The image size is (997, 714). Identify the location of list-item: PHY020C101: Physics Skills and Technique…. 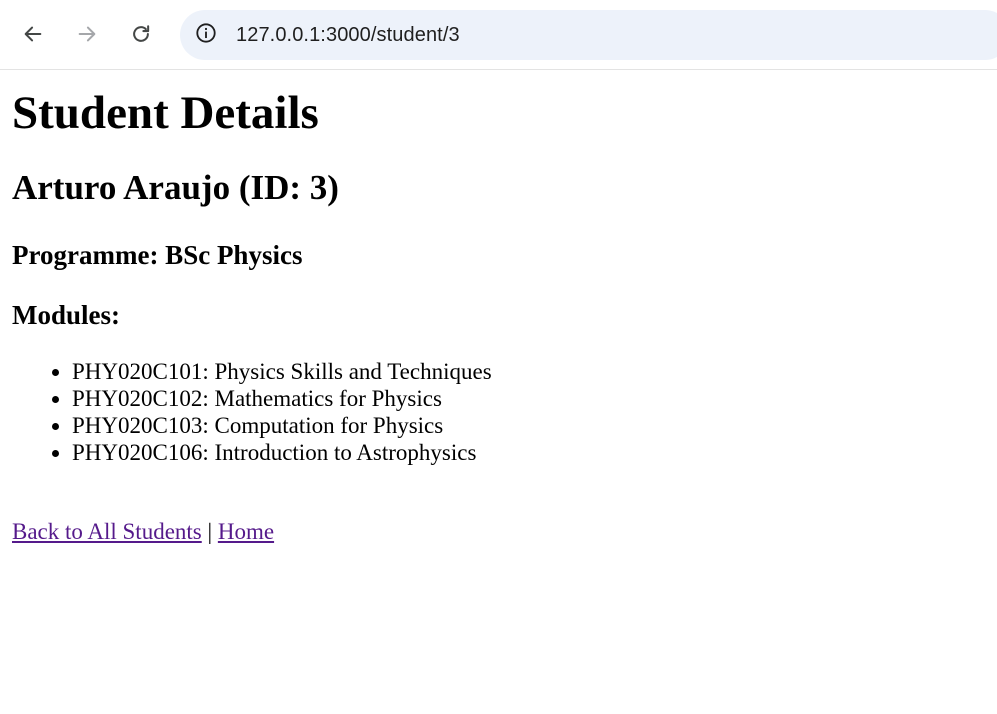
(528, 371).